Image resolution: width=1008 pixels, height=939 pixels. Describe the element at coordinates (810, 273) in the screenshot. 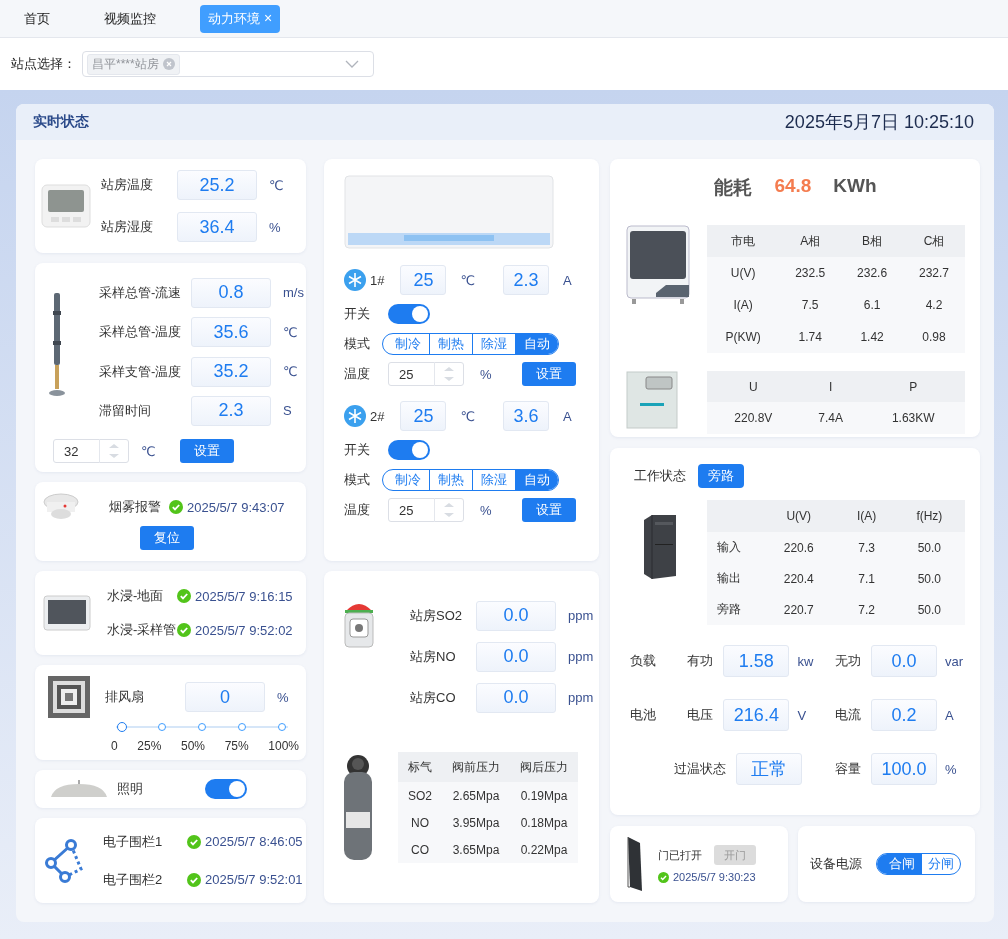

I see `table-cell: 232.5` at that location.